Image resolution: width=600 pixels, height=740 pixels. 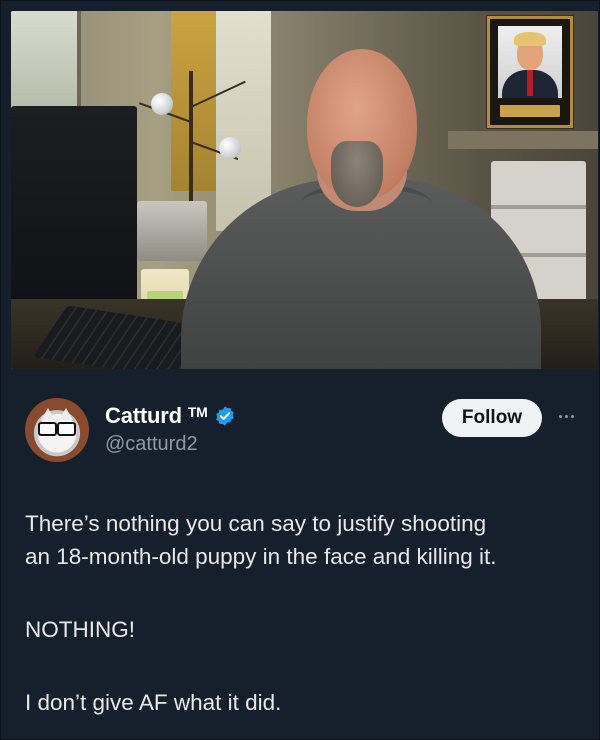 What do you see at coordinates (530, 83) in the screenshot?
I see `portrait-tie` at bounding box center [530, 83].